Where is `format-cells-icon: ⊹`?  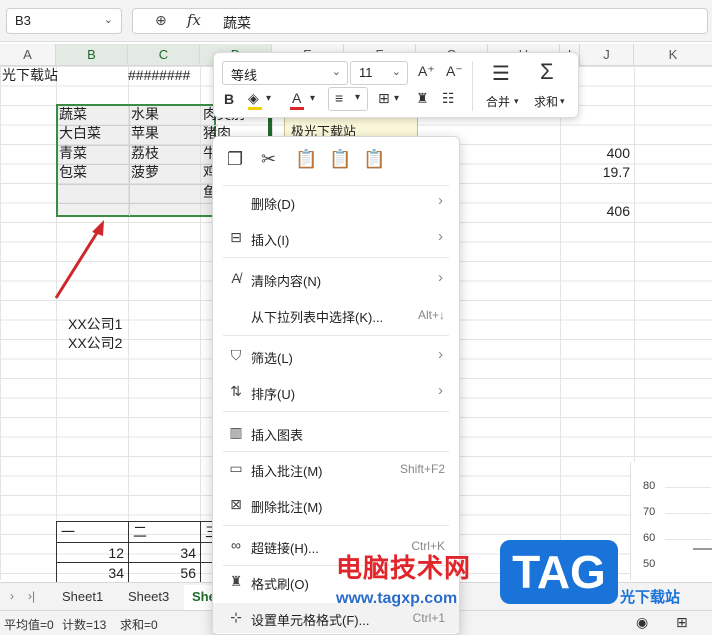
format-cells-icon: ⊹ is located at coordinates (236, 617).